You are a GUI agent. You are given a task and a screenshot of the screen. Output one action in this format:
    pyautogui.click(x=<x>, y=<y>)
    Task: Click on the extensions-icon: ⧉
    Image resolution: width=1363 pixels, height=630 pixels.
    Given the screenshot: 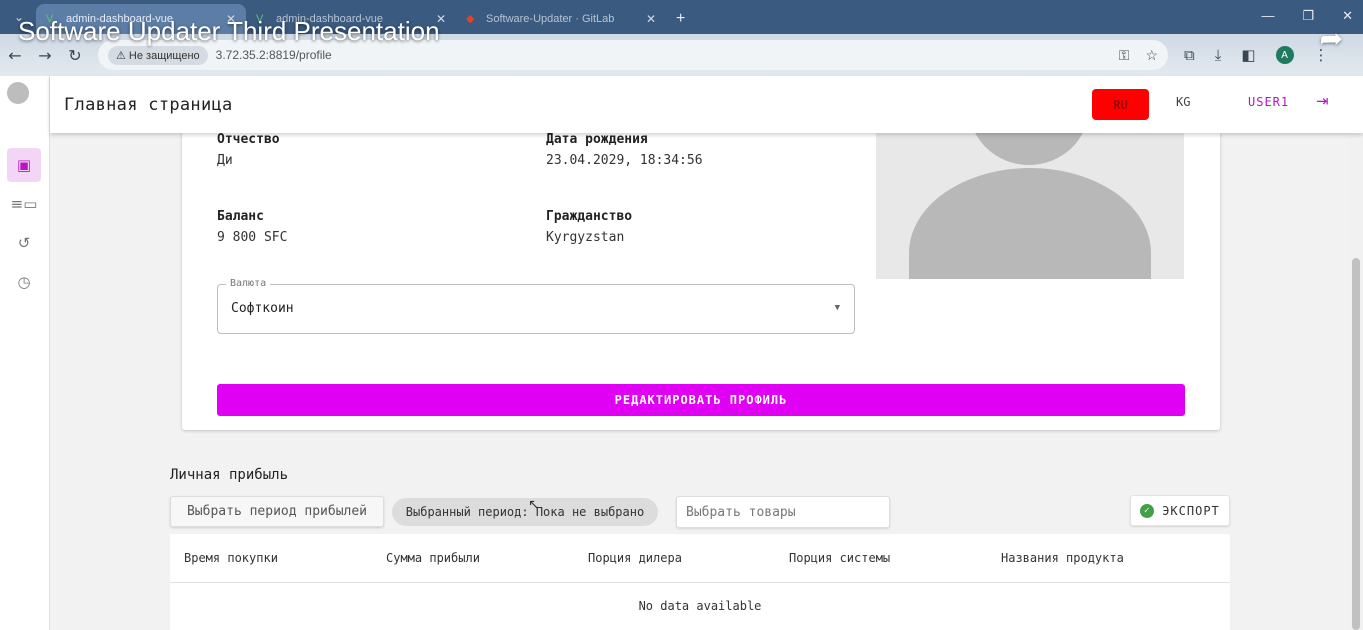 What is the action you would take?
    pyautogui.click(x=1189, y=55)
    